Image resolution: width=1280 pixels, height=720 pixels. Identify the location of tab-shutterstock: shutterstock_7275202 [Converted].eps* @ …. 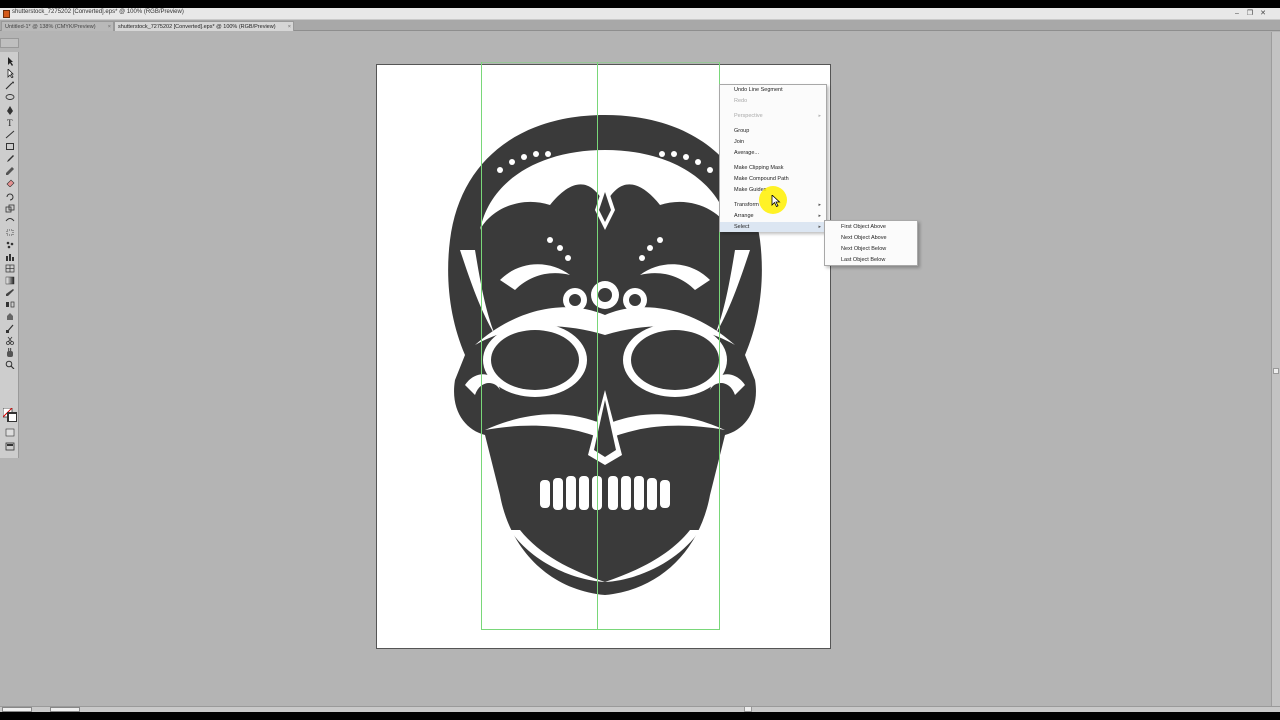
(204, 26).